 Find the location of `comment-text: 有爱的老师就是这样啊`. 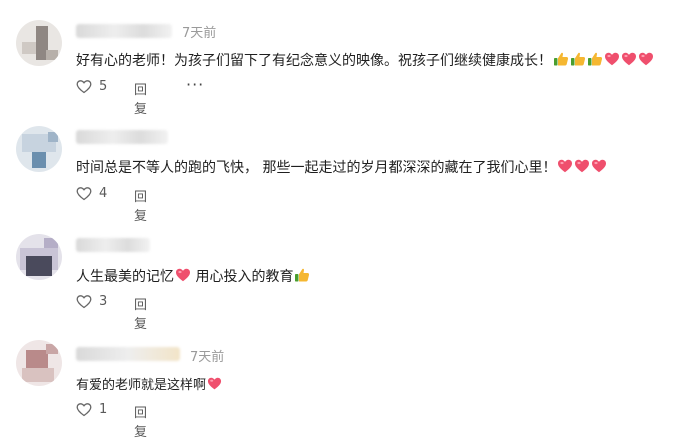

comment-text: 有爱的老师就是这样啊 is located at coordinates (149, 384).